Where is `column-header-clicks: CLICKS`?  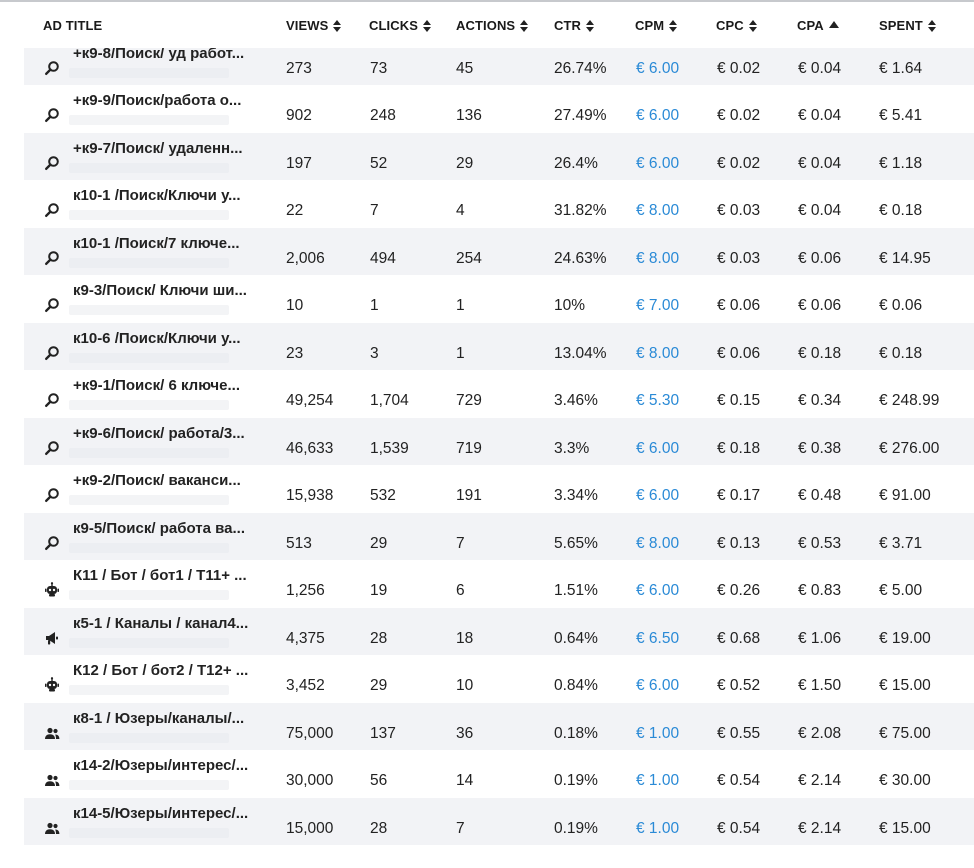 column-header-clicks: CLICKS is located at coordinates (400, 25).